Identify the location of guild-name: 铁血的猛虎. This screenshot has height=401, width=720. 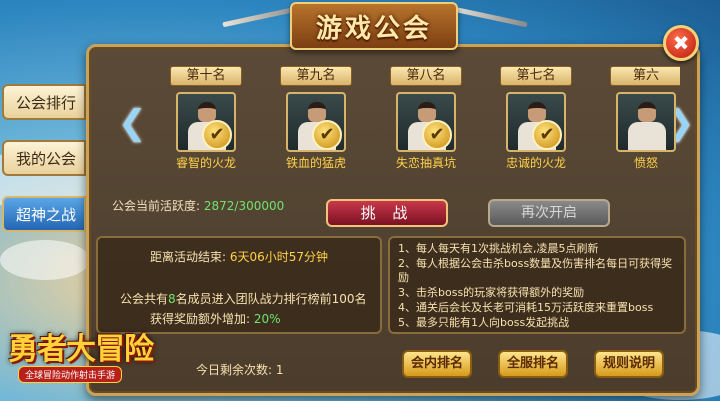
(315, 163).